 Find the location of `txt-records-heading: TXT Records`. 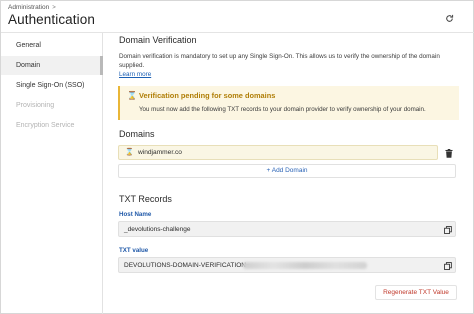

txt-records-heading: TXT Records is located at coordinates (145, 199).